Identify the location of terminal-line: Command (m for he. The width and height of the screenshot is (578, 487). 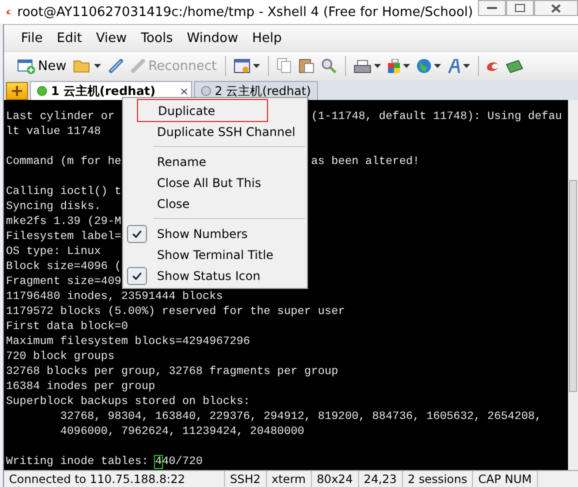
(64, 162).